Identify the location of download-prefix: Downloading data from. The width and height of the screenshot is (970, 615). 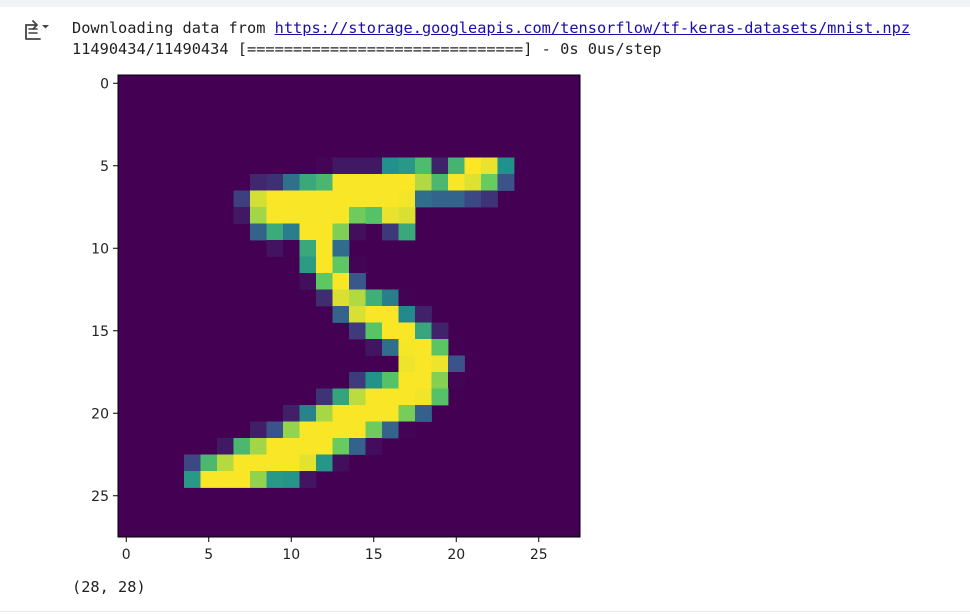
(173, 28).